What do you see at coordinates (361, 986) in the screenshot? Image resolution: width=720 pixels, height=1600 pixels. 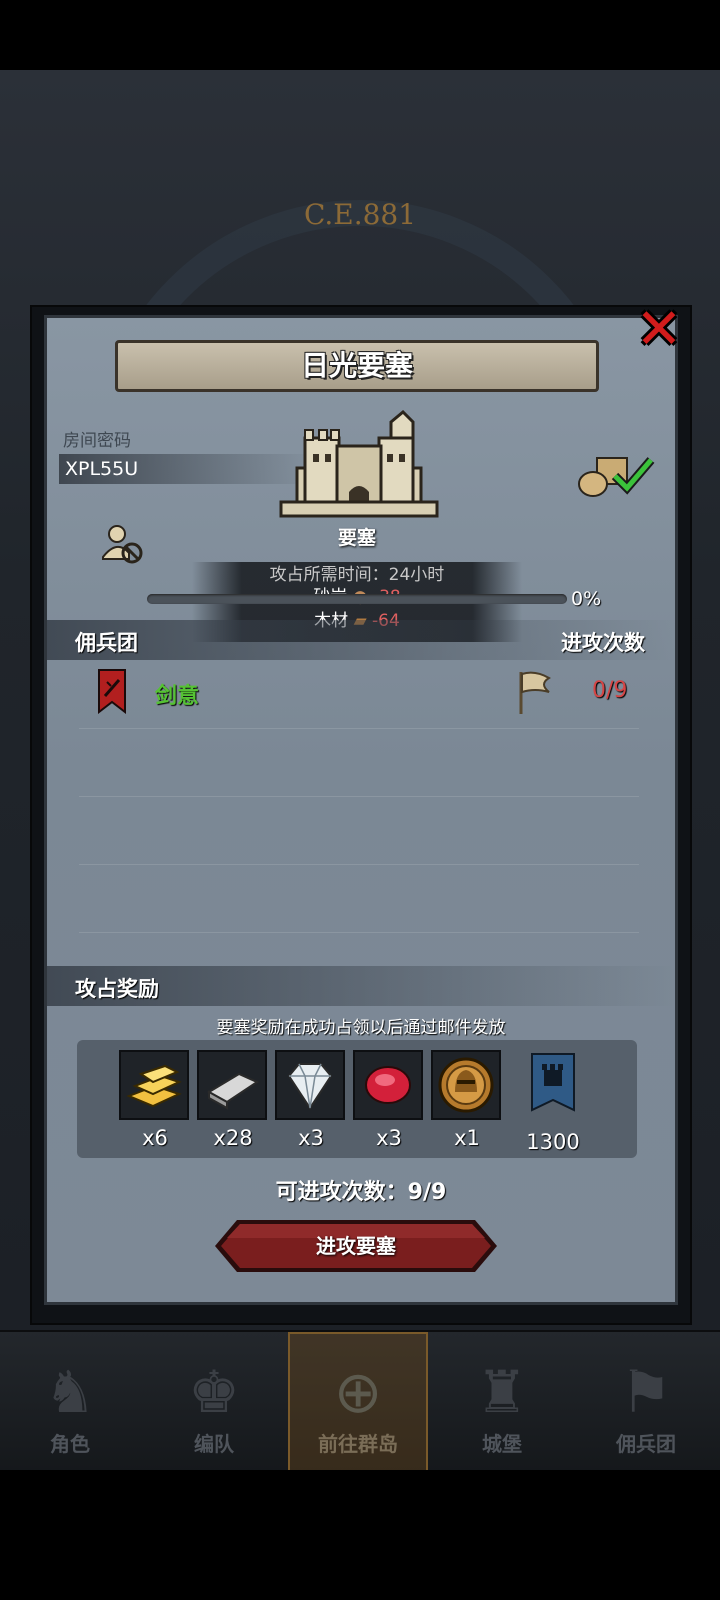 I see `reward-section-header: 攻占奖励` at bounding box center [361, 986].